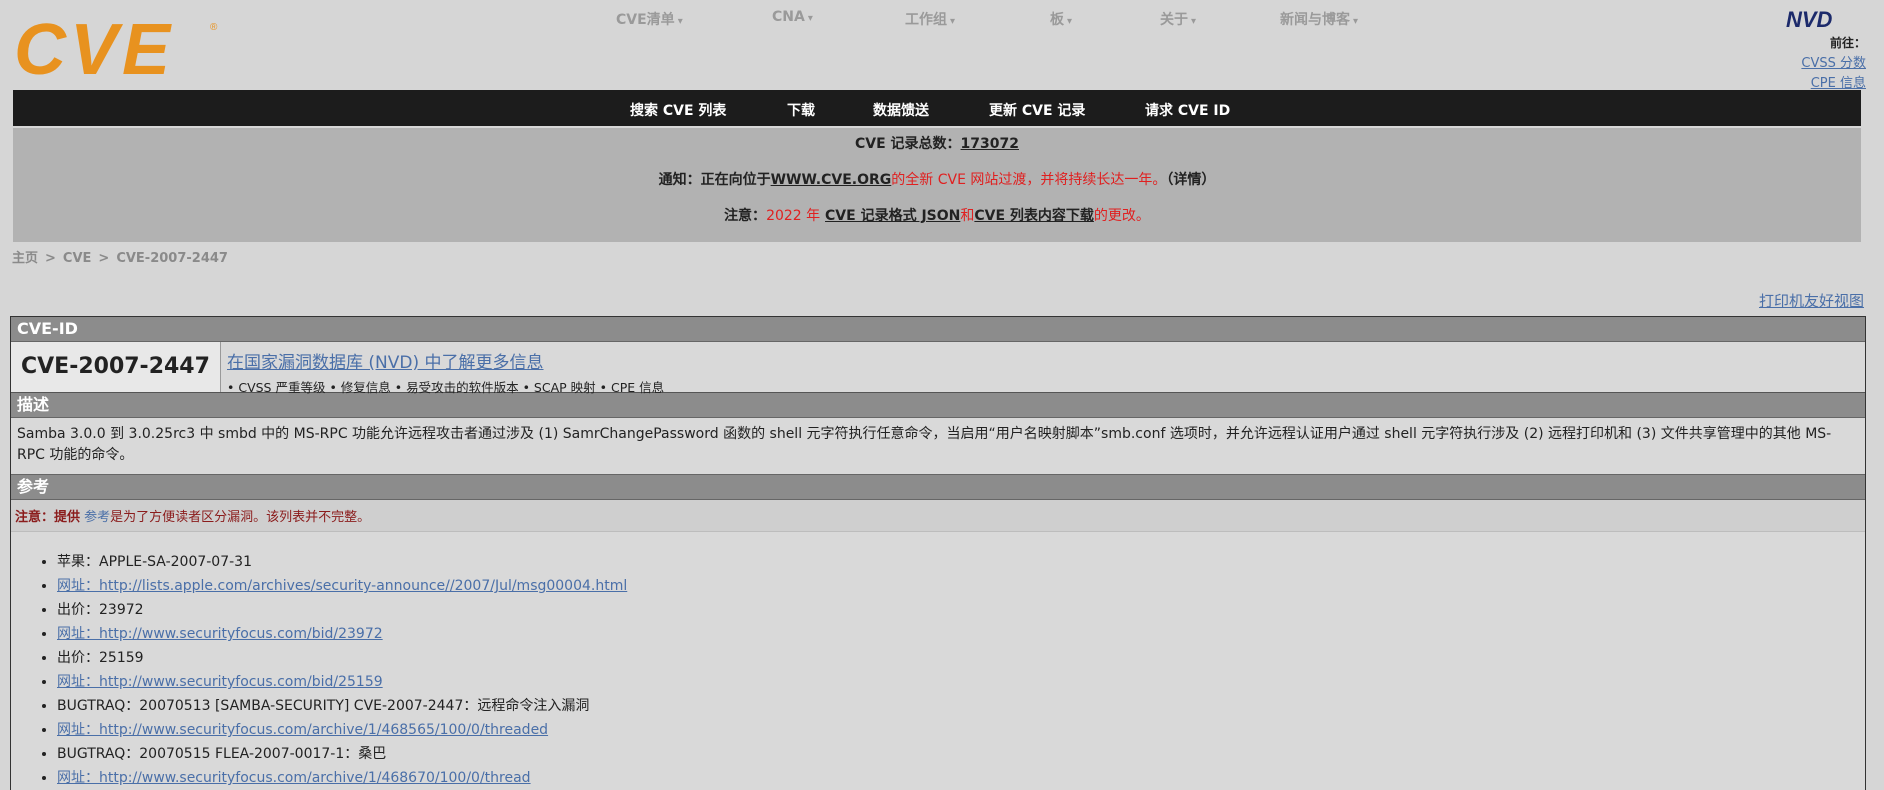 This screenshot has height=790, width=1884. I want to click on svg-text: NVD, so click(1809, 19).